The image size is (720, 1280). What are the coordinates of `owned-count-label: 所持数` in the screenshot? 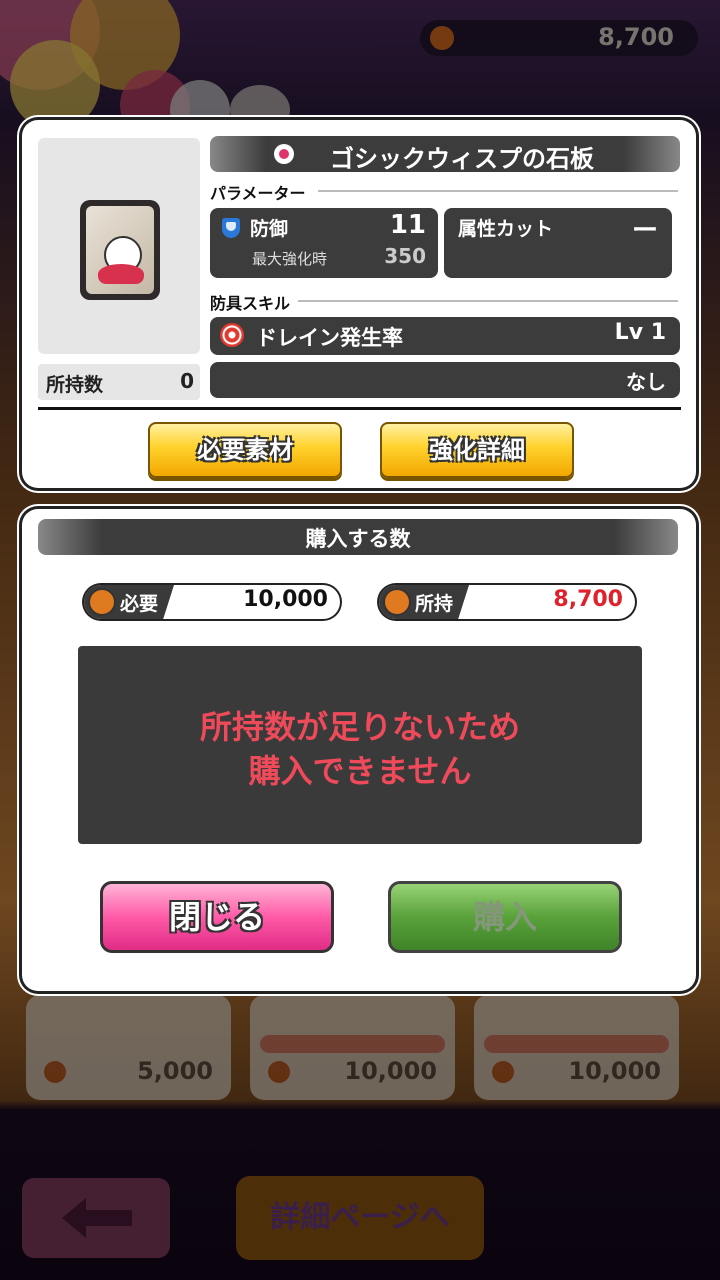 It's located at (75, 385).